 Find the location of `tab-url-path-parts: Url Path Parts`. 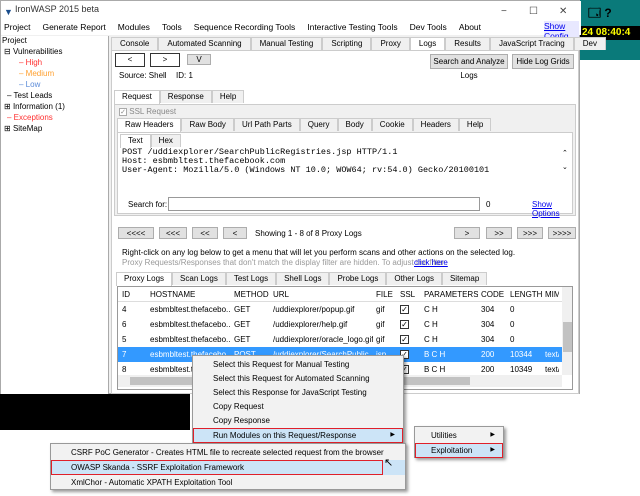

tab-url-path-parts: Url Path Parts is located at coordinates (266, 124).